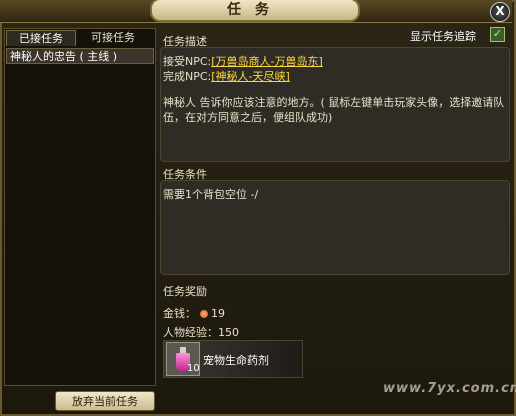 This screenshot has width=516, height=416. What do you see at coordinates (443, 36) in the screenshot?
I see `track-label: 显示任务追踪` at bounding box center [443, 36].